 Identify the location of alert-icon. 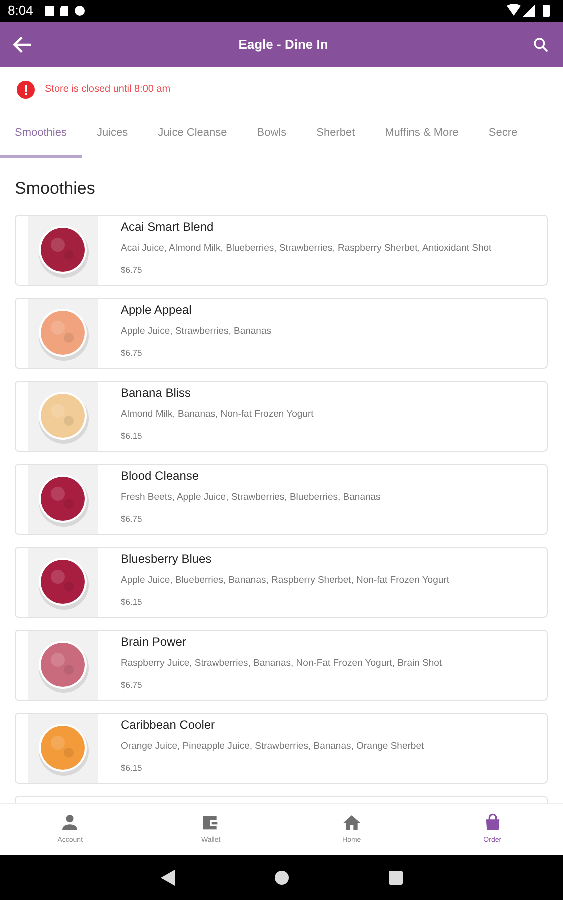
(26, 89).